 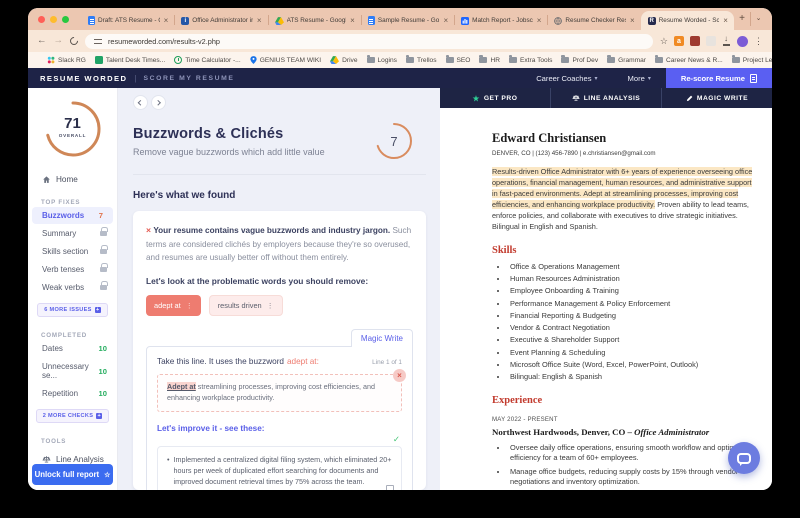 What do you see at coordinates (72, 269) in the screenshot?
I see `sidebar-item-verb-tenses: Verb tenses` at bounding box center [72, 269].